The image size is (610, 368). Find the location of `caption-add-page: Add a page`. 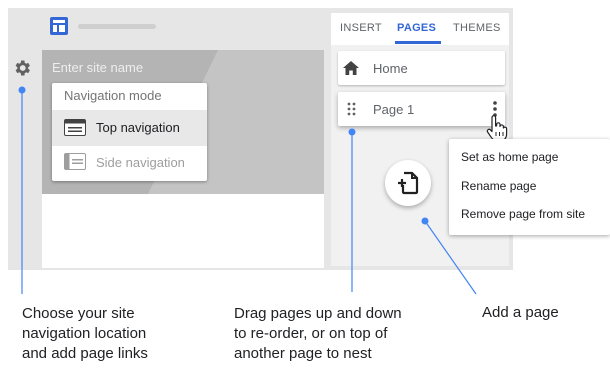

caption-add-page: Add a page is located at coordinates (542, 313).